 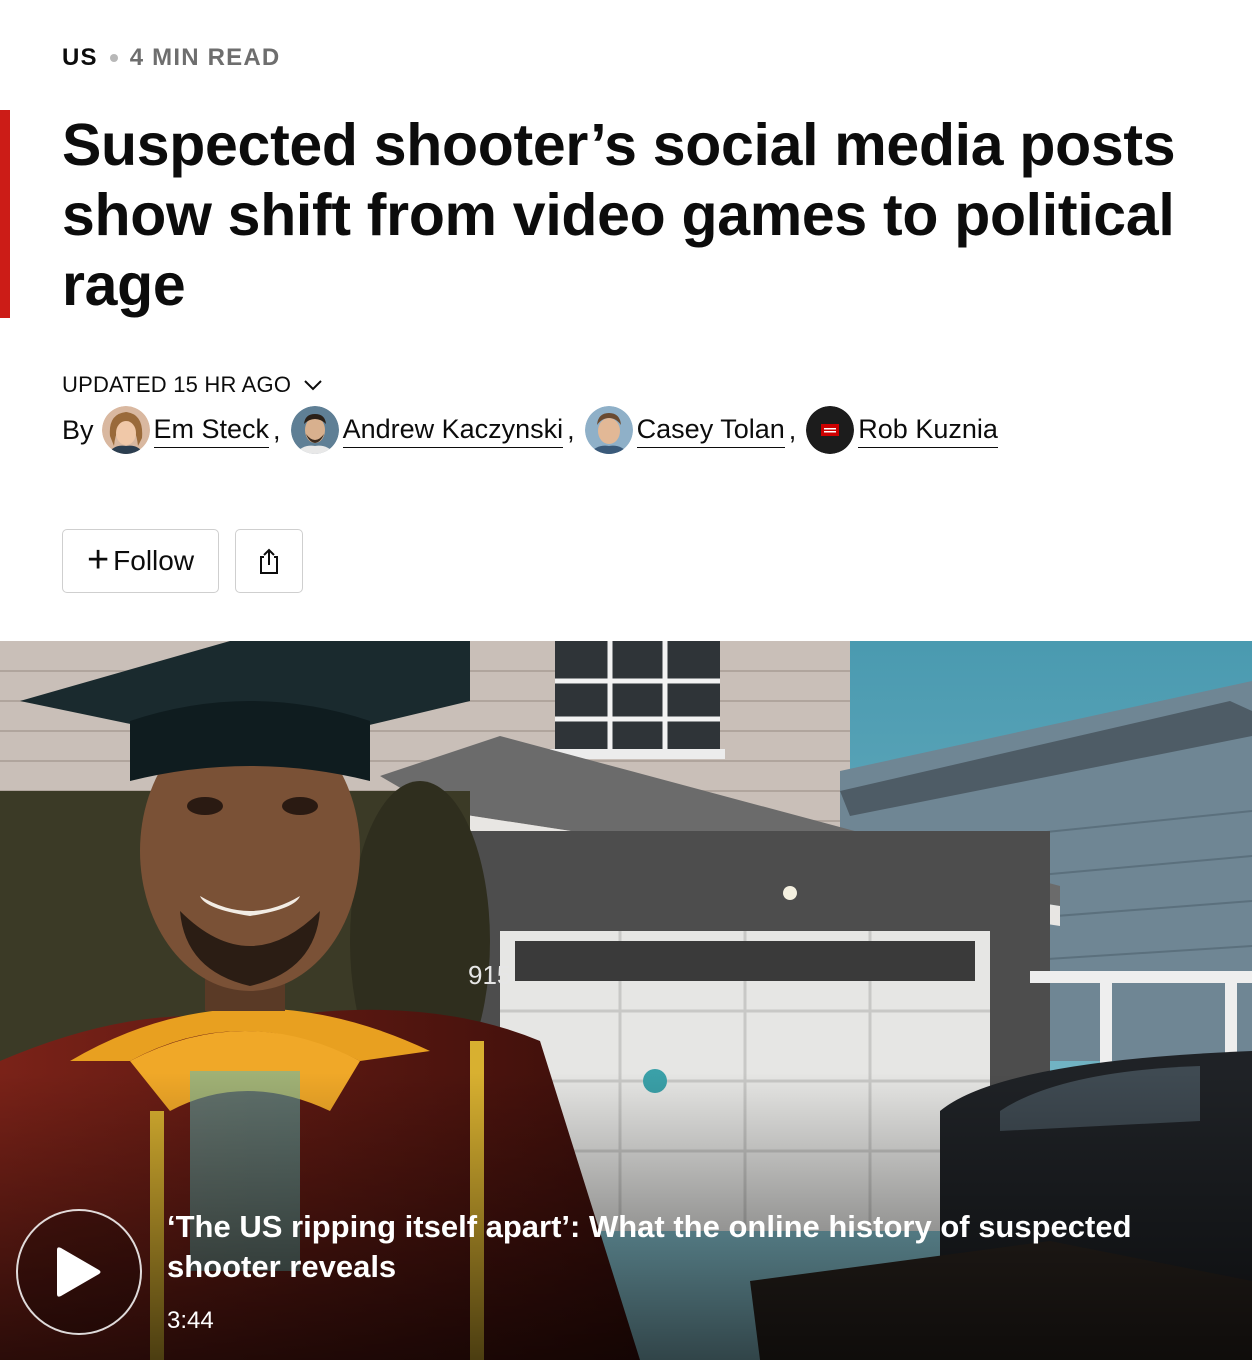 I want to click on separator-dot, so click(x=113, y=58).